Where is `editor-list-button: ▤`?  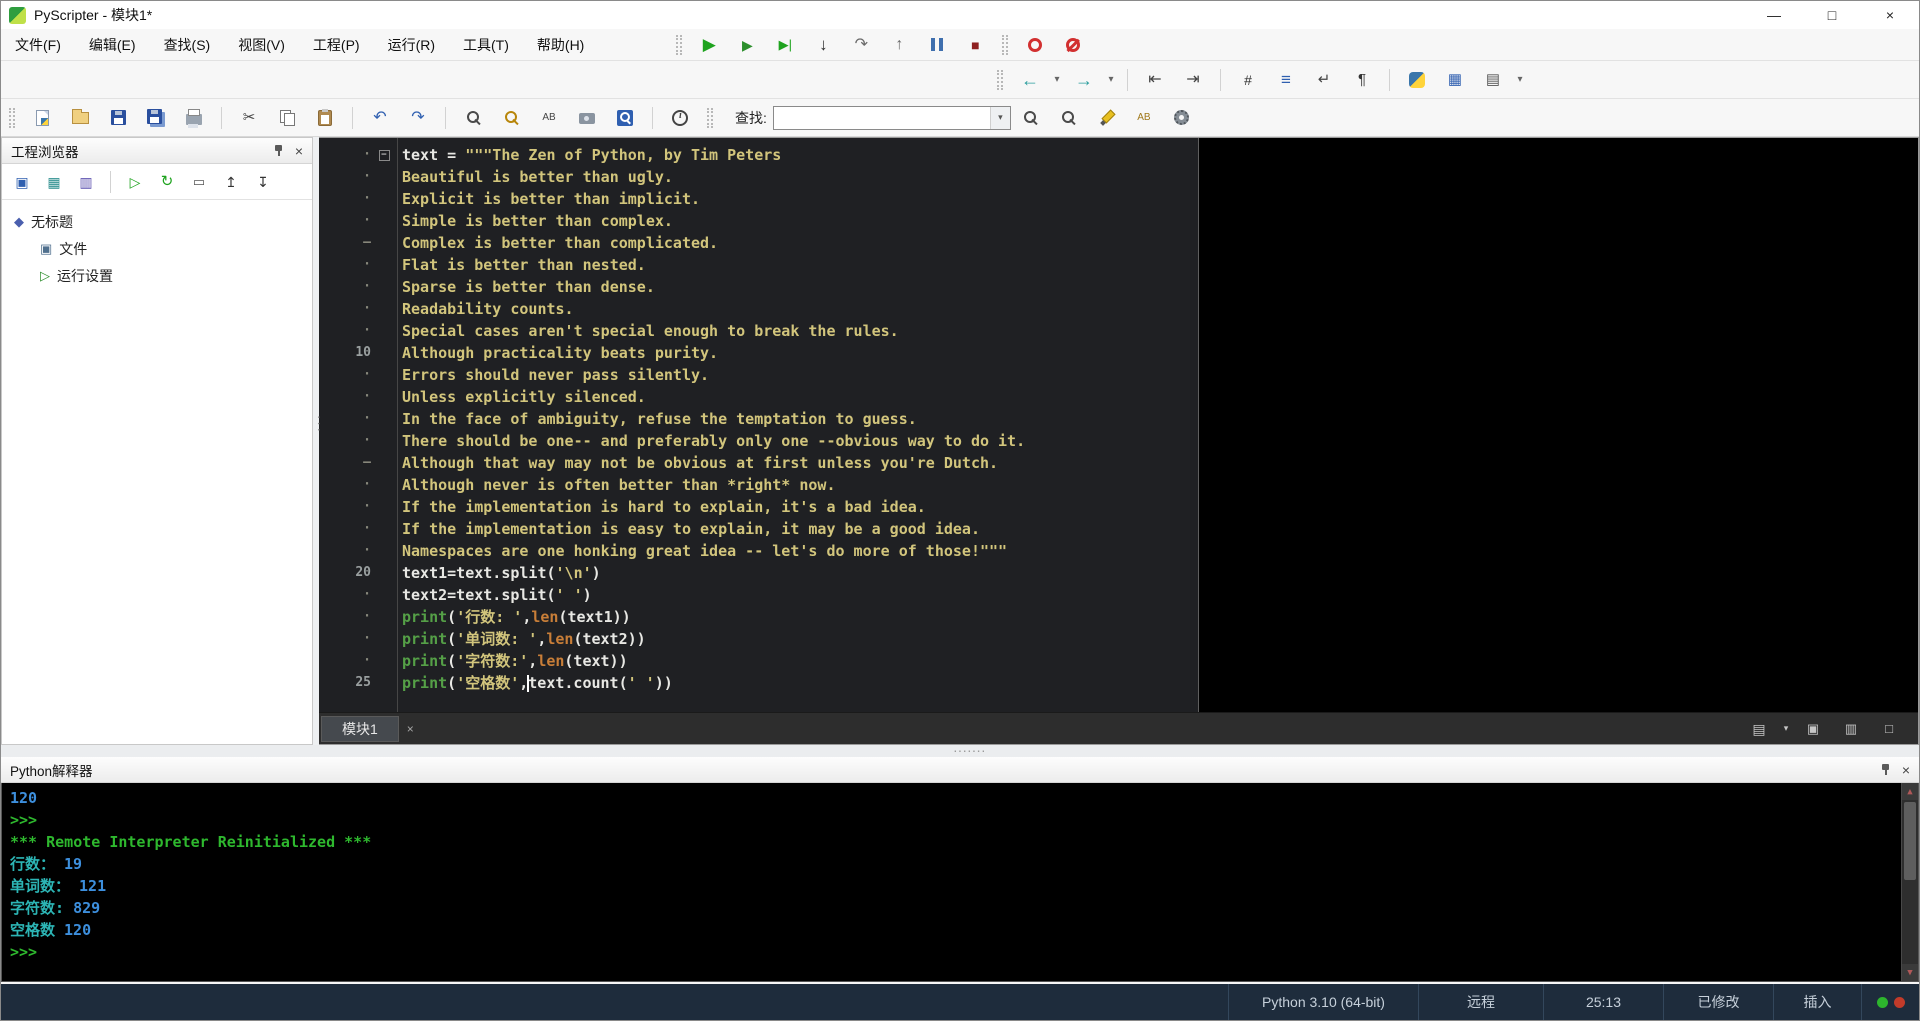
editor-list-button: ▤ is located at coordinates (1759, 729).